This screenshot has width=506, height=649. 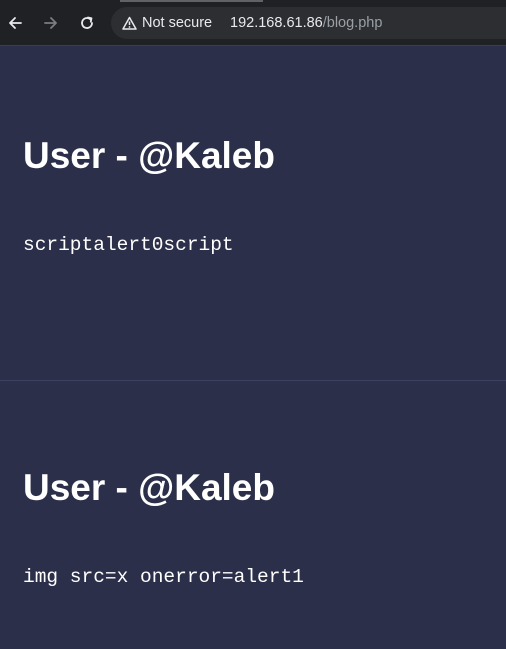 I want to click on back-arrow-icon, so click(x=15, y=23).